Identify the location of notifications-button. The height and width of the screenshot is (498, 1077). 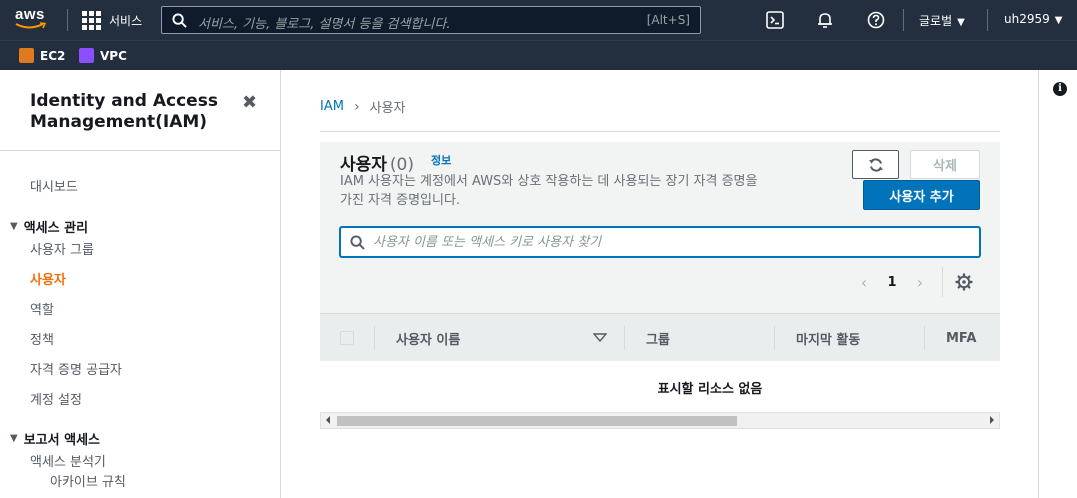
(825, 20).